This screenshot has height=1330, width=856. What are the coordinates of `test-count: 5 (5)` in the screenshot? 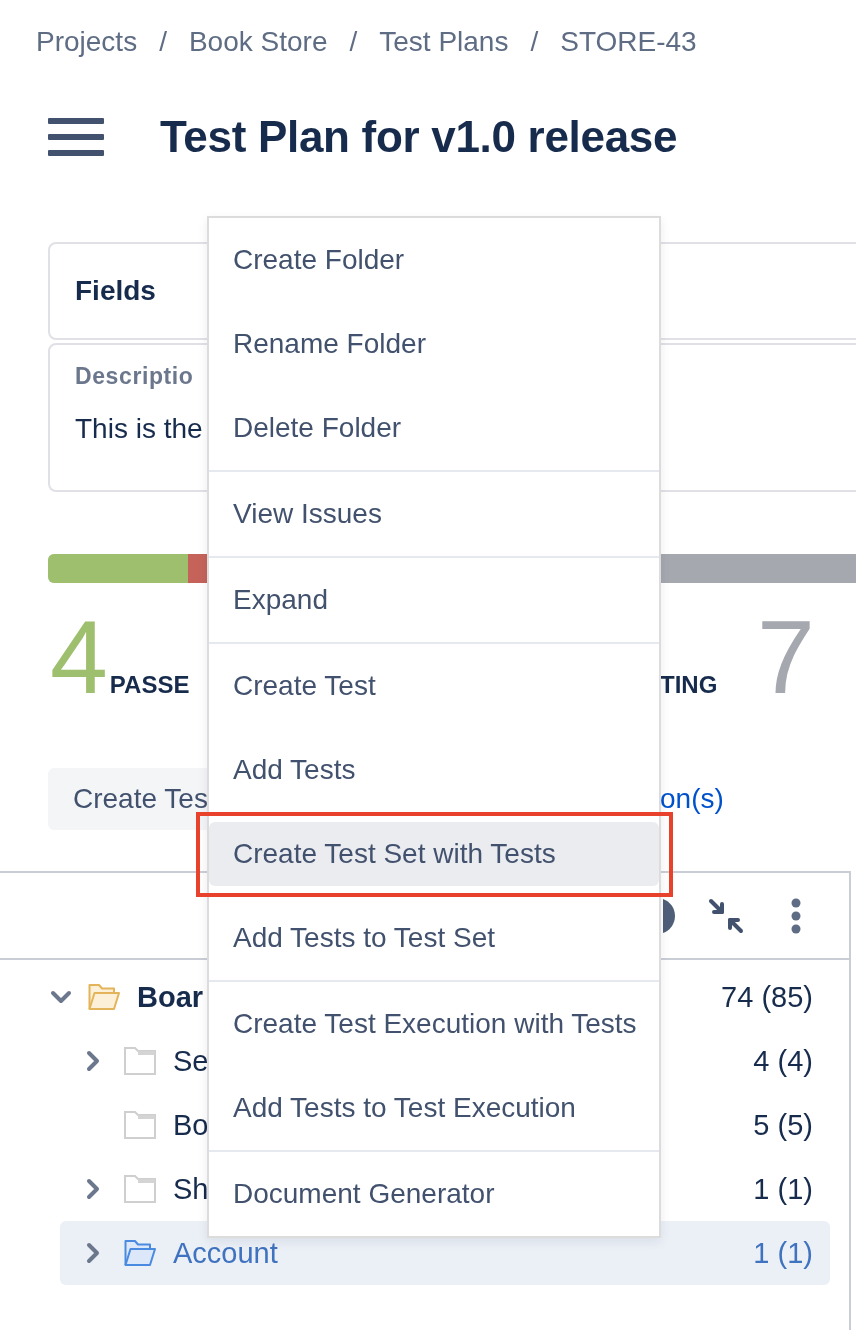 It's located at (783, 1125).